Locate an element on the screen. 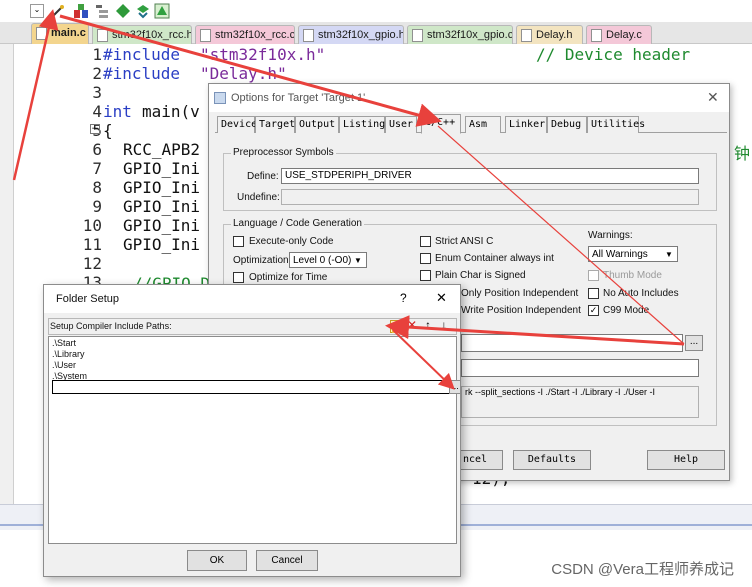 The height and width of the screenshot is (587, 752). arrow-to-cpp-tab is located at coordinates (250, 70).